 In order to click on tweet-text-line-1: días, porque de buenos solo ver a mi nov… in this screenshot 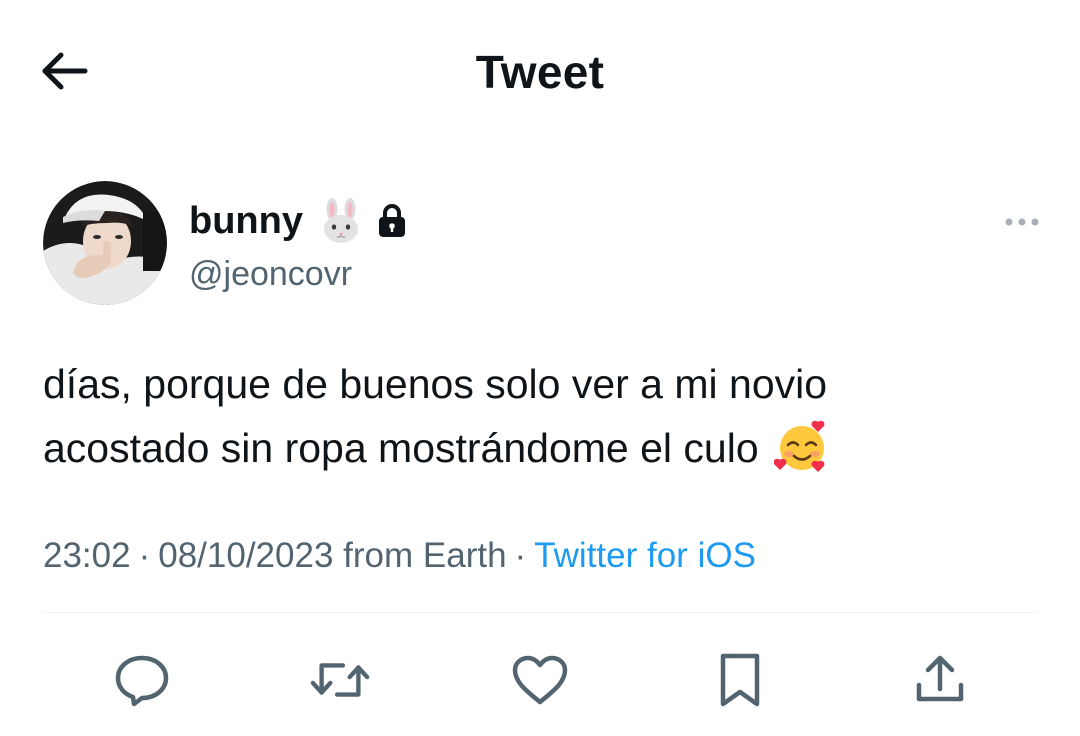, I will do `click(435, 384)`.